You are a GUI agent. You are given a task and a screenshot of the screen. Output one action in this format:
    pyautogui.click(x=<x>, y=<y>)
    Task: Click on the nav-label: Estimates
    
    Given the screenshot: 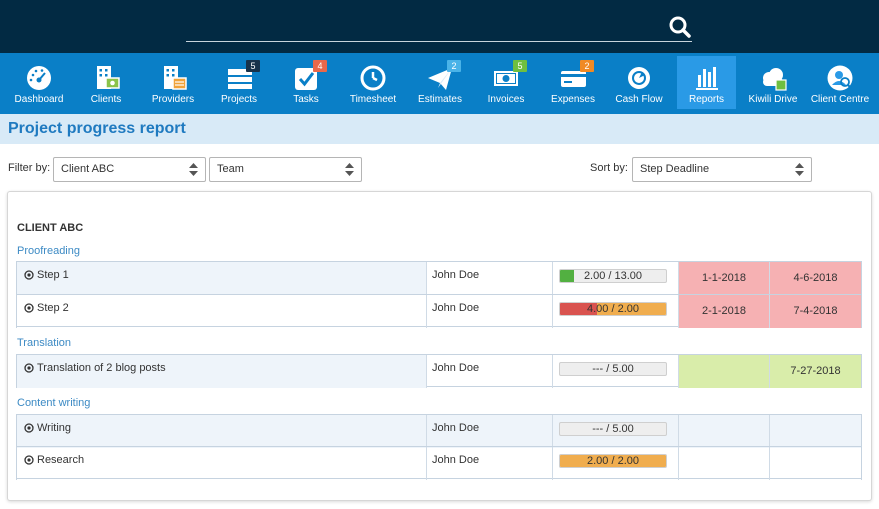 What is the action you would take?
    pyautogui.click(x=440, y=99)
    